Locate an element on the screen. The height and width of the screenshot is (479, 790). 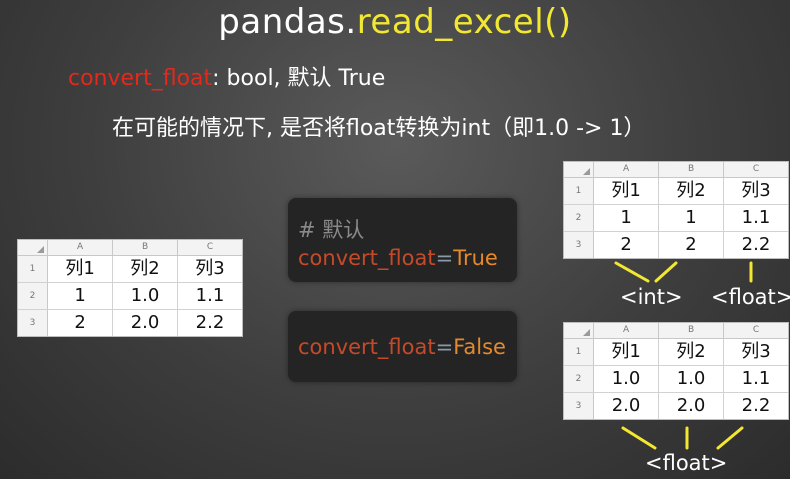
label-float-top: <float> is located at coordinates (750, 297).